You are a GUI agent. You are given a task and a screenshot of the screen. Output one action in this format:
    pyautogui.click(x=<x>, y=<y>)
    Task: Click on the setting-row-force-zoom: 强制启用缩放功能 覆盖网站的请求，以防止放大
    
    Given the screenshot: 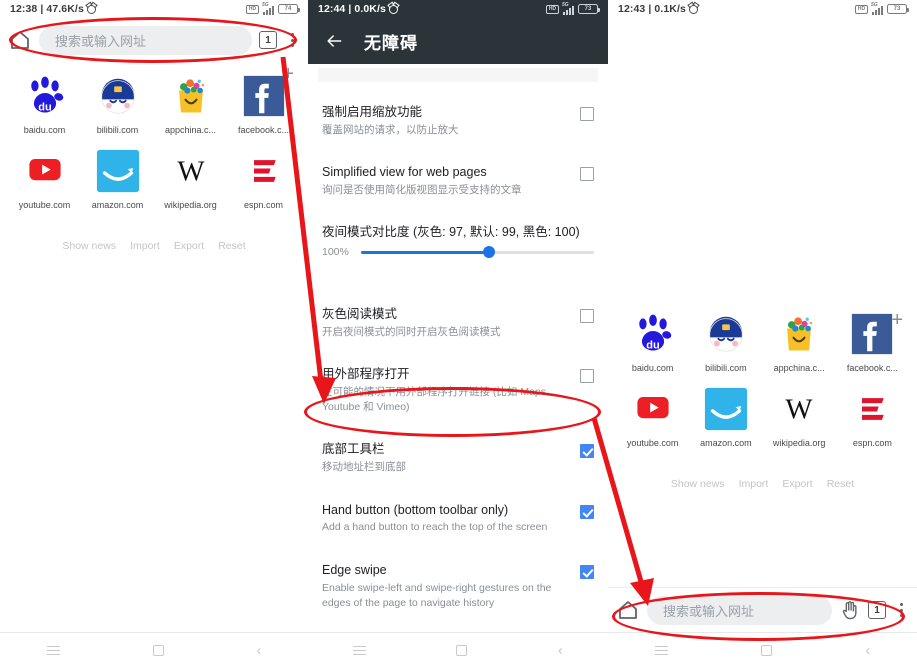 What is the action you would take?
    pyautogui.click(x=458, y=134)
    